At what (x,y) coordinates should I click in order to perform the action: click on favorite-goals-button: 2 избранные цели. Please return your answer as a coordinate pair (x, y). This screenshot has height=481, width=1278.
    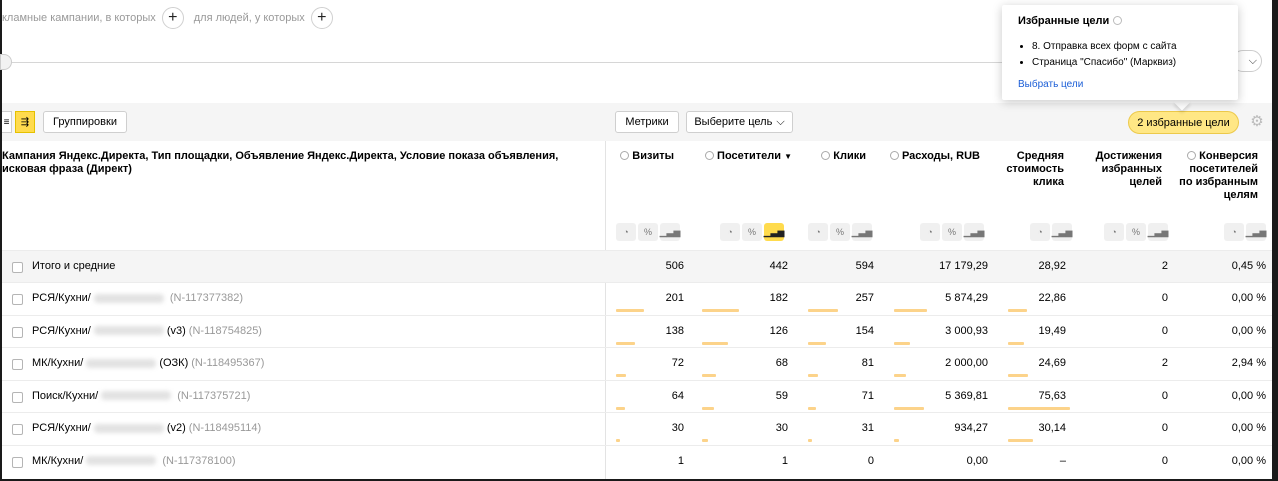
    Looking at the image, I should click on (1183, 122).